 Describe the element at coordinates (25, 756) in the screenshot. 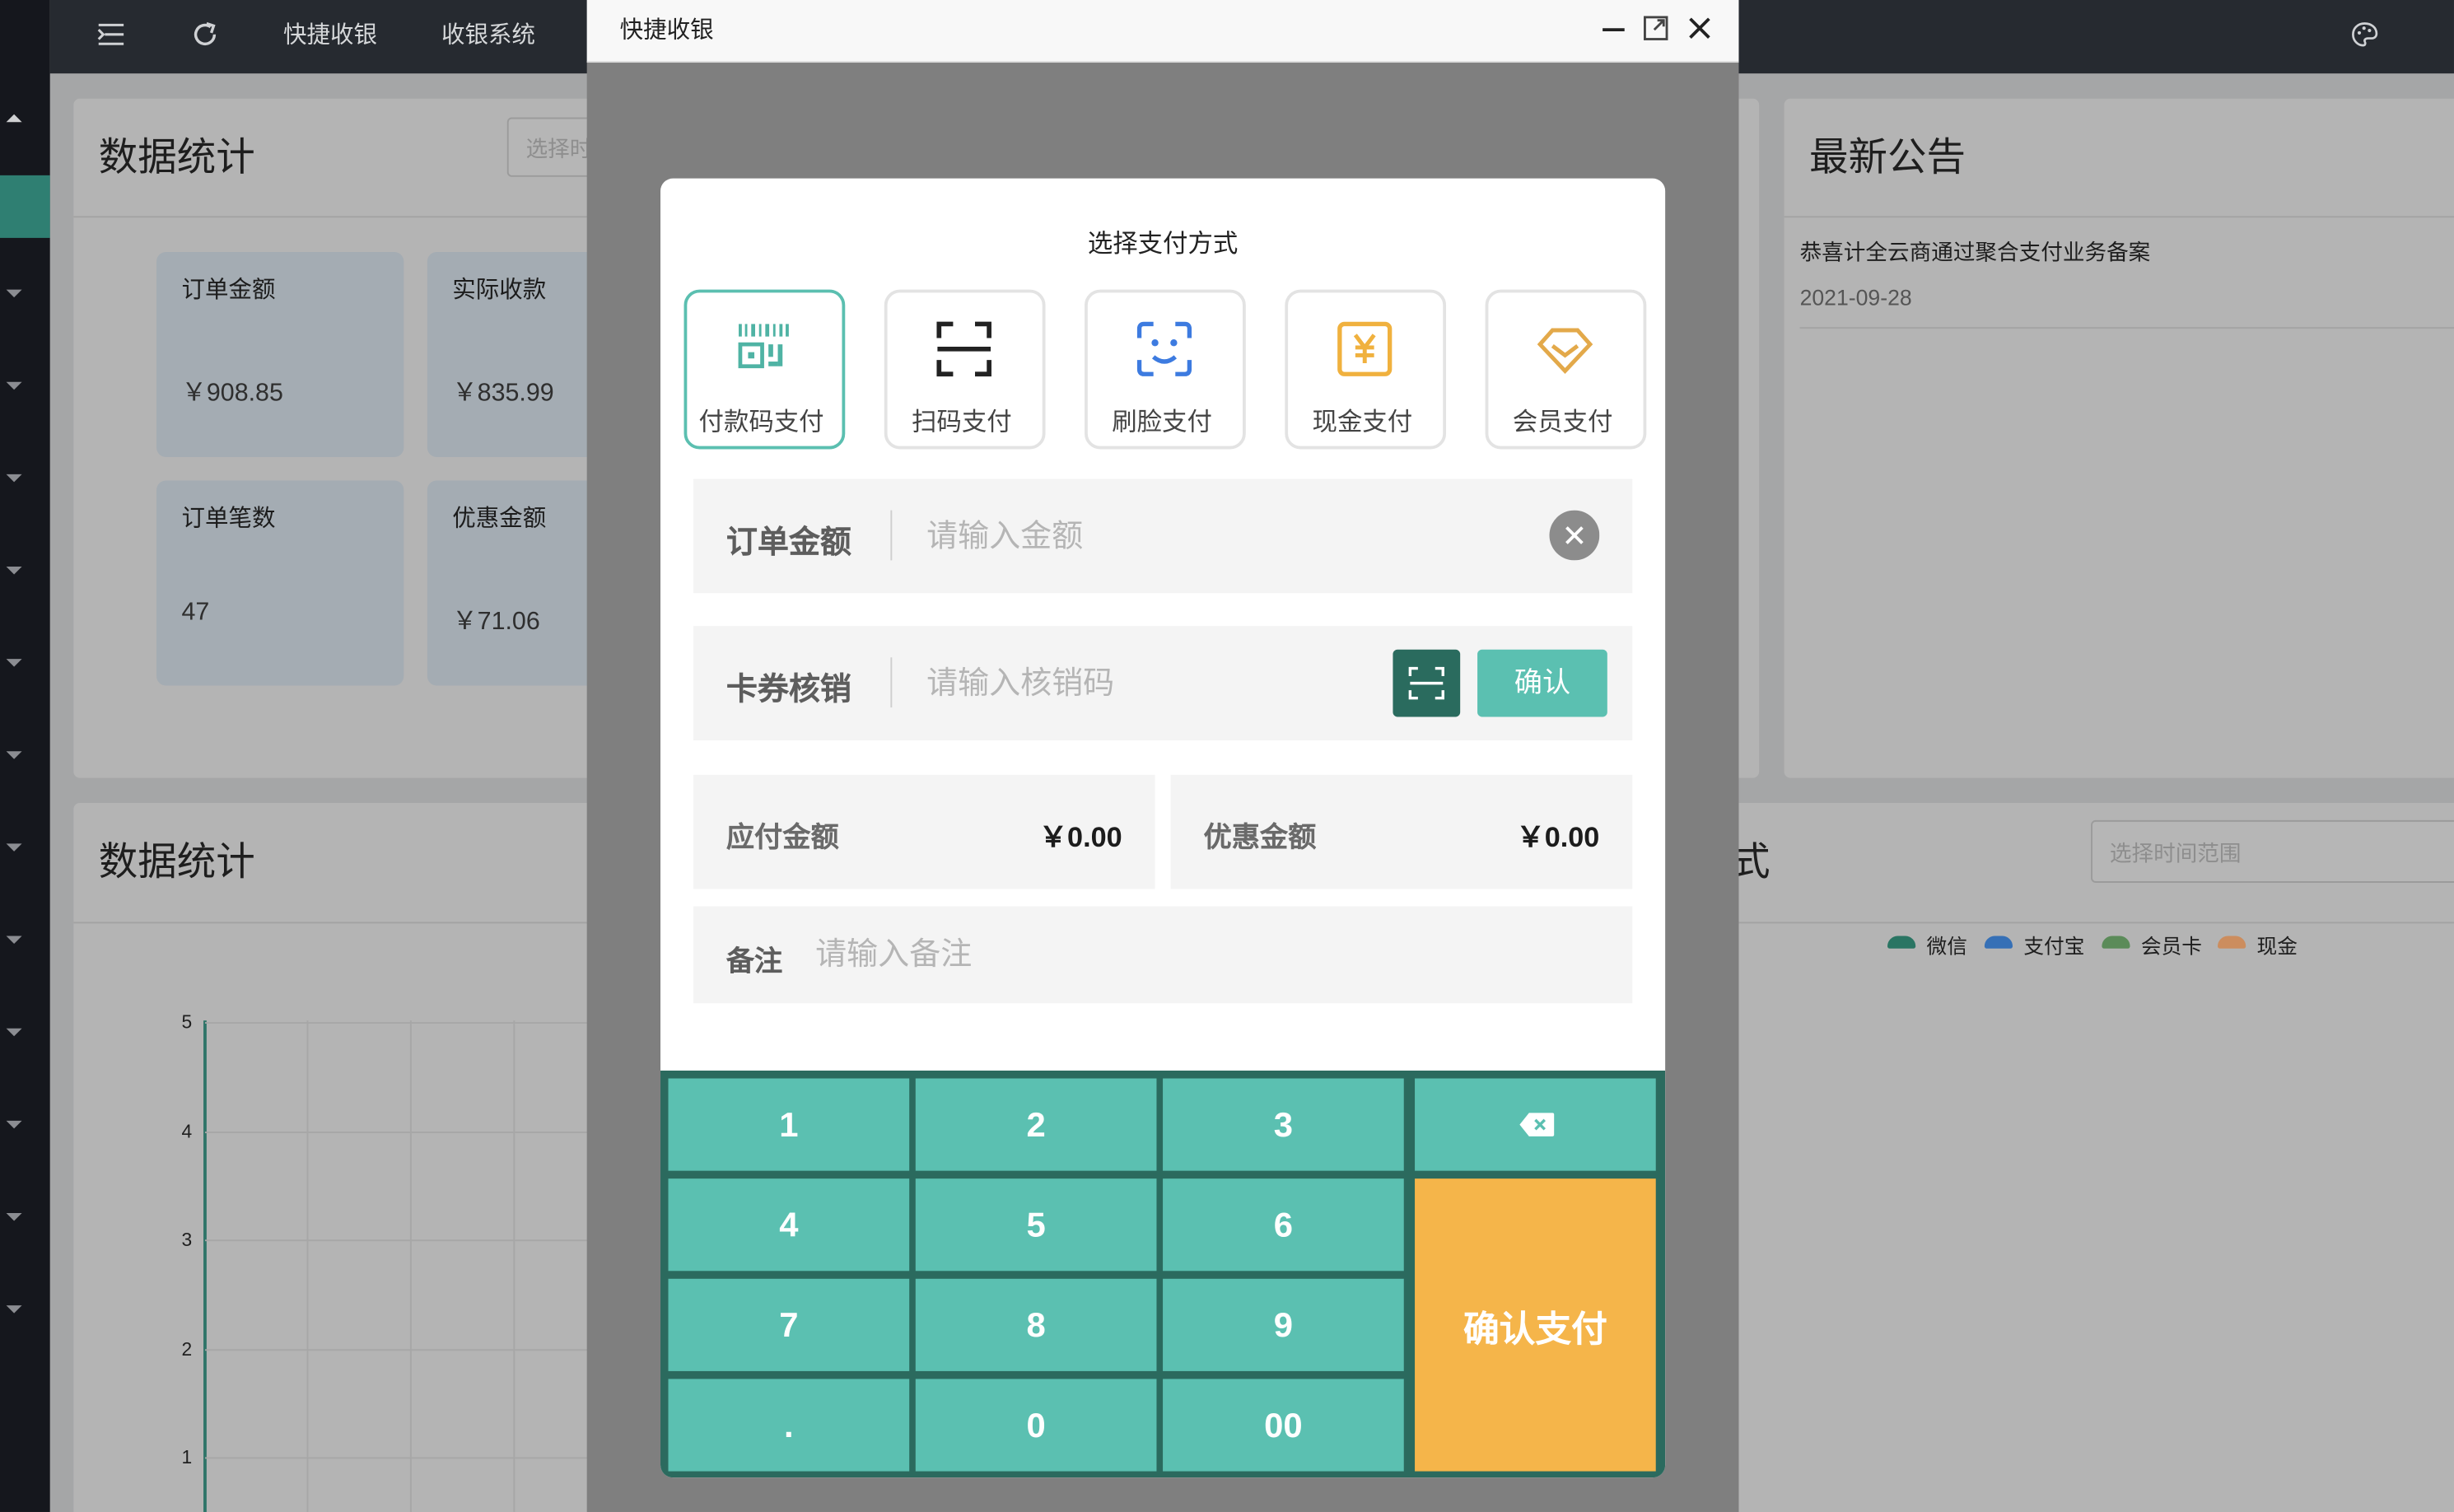

I see `left-sidebar` at that location.